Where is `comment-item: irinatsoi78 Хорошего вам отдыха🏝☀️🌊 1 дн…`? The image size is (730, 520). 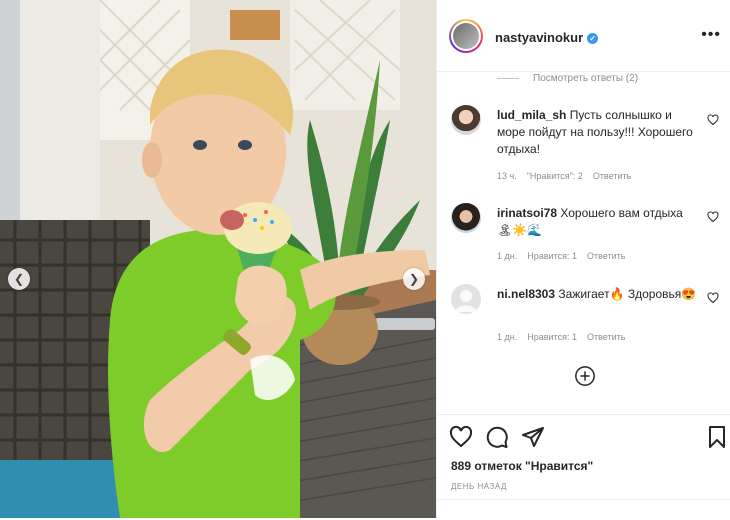
comment-item: irinatsoi78 Хорошего вам отдыха🏝☀️🌊 1 дн… is located at coordinates (586, 233).